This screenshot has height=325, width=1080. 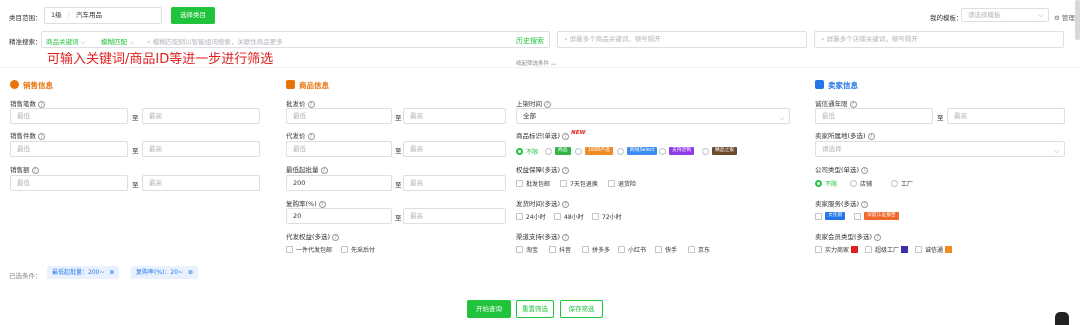 What do you see at coordinates (1005, 15) in the screenshot?
I see `template-select: 请选择模板 ⌵` at bounding box center [1005, 15].